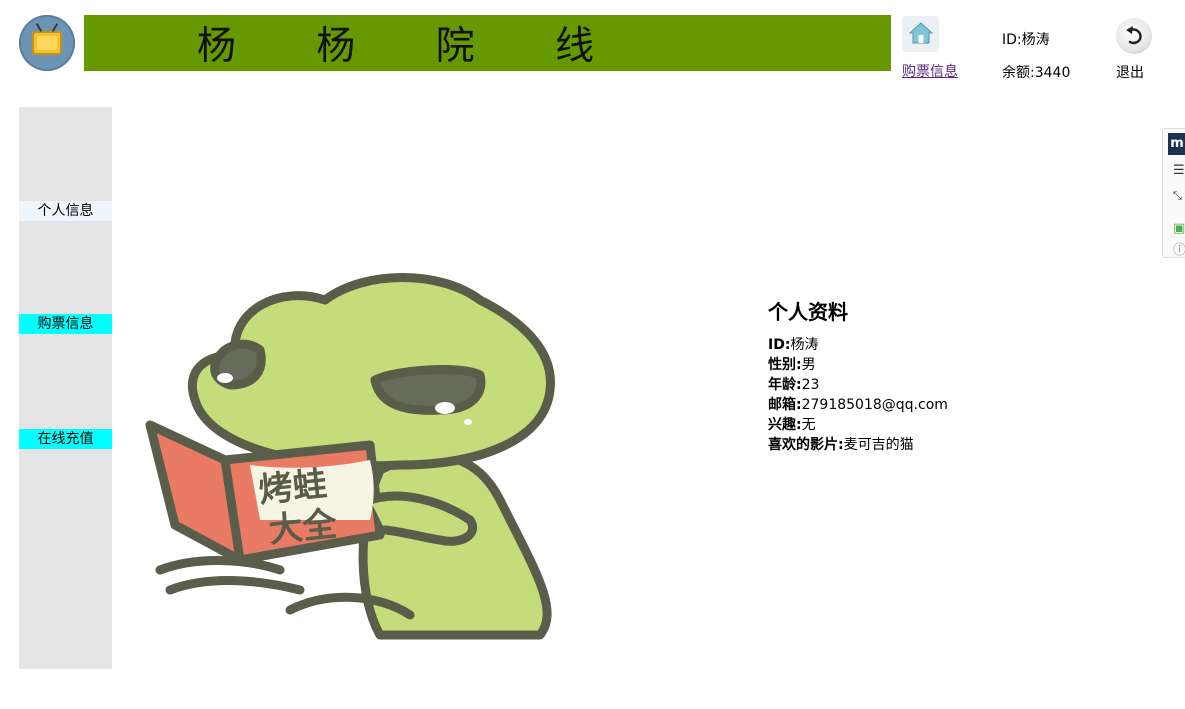 The image size is (1185, 709). Describe the element at coordinates (793, 345) in the screenshot. I see `profile-row-id: ID:杨涛` at that location.